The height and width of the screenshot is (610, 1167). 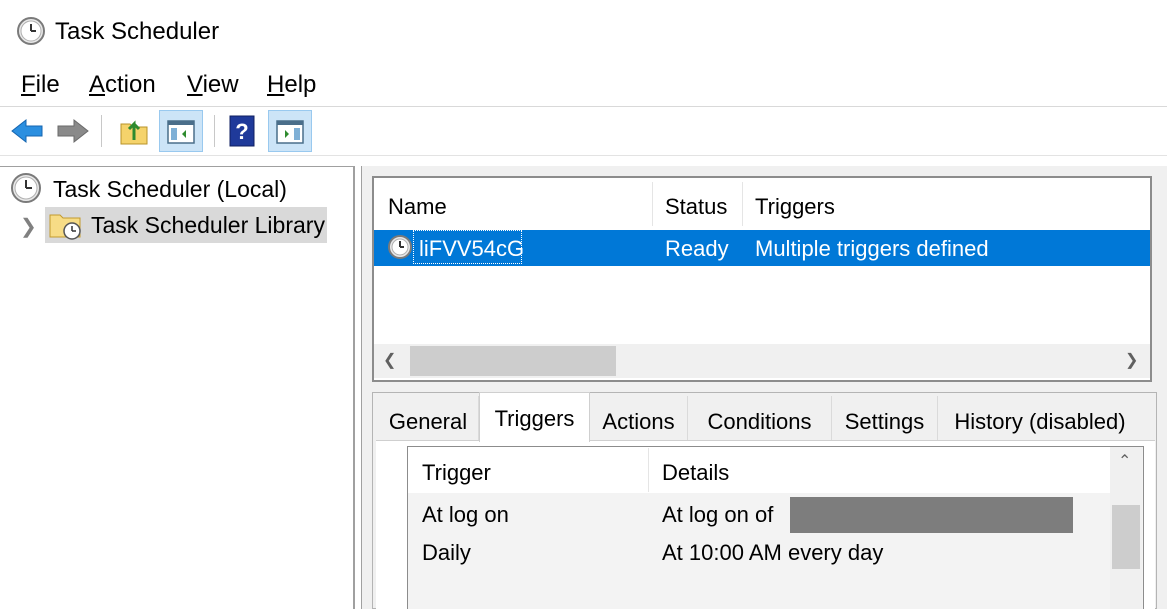 I want to click on show-hide-action-pane-icon, so click(x=290, y=132).